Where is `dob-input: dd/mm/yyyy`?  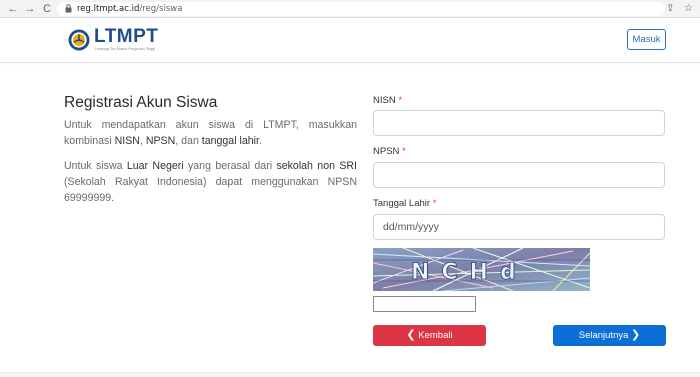 dob-input: dd/mm/yyyy is located at coordinates (519, 227).